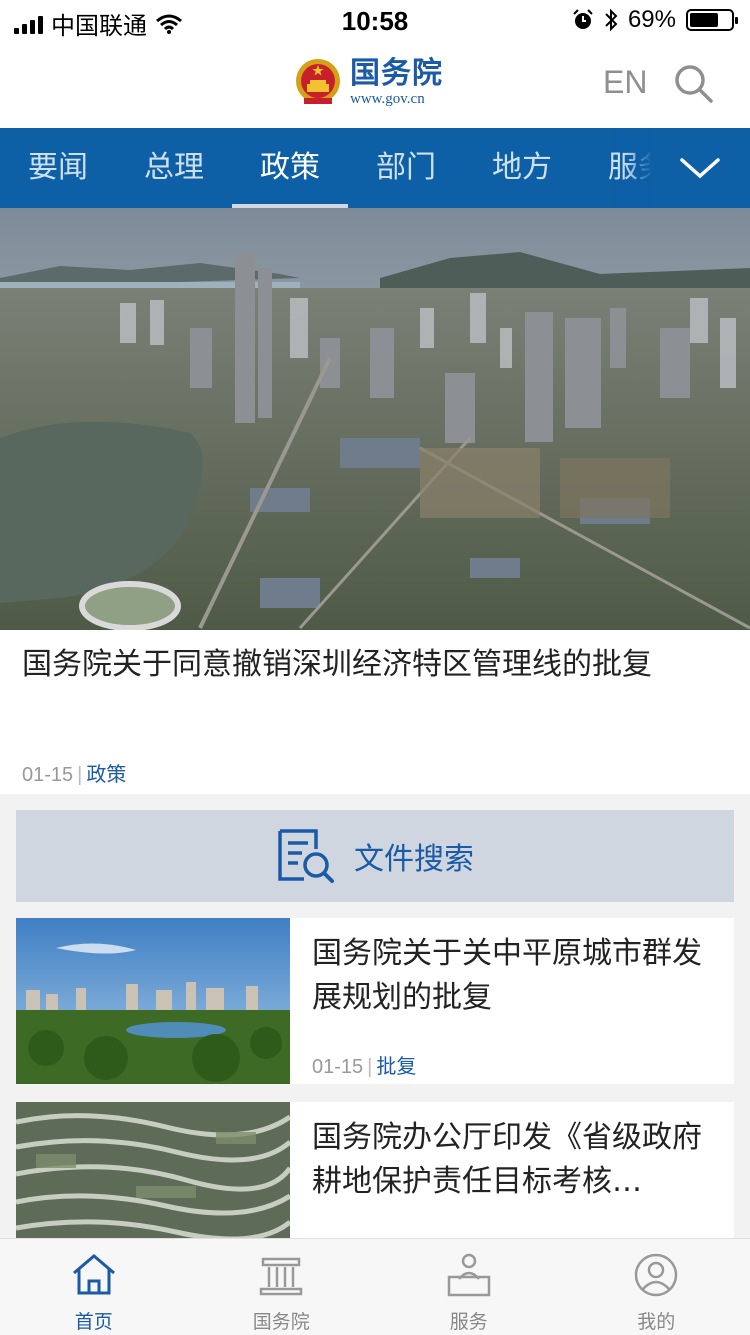 The image size is (750, 1335). Describe the element at coordinates (656, 1275) in the screenshot. I see `user-profile-icon` at that location.